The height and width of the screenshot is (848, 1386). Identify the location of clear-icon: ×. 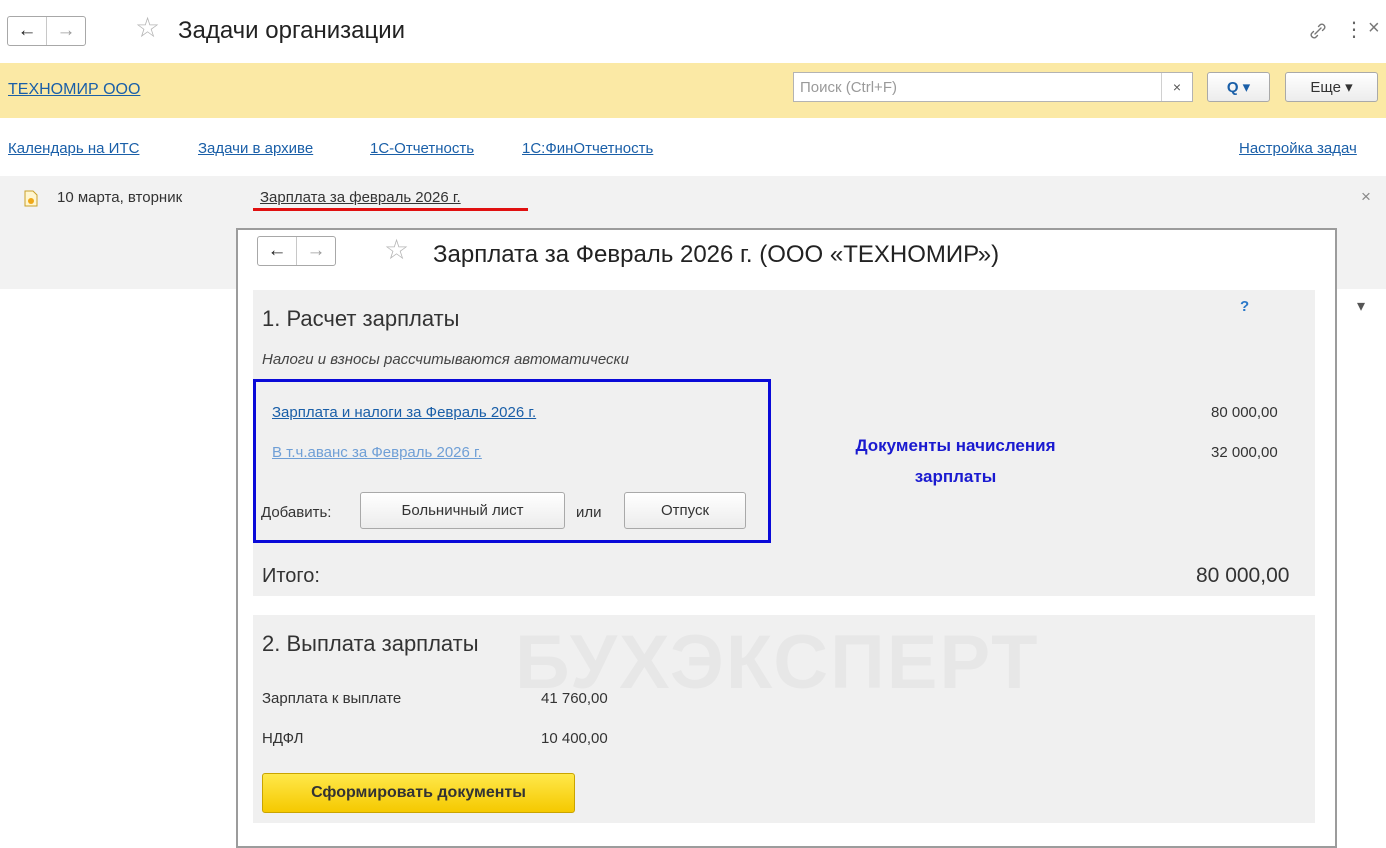
(1177, 87).